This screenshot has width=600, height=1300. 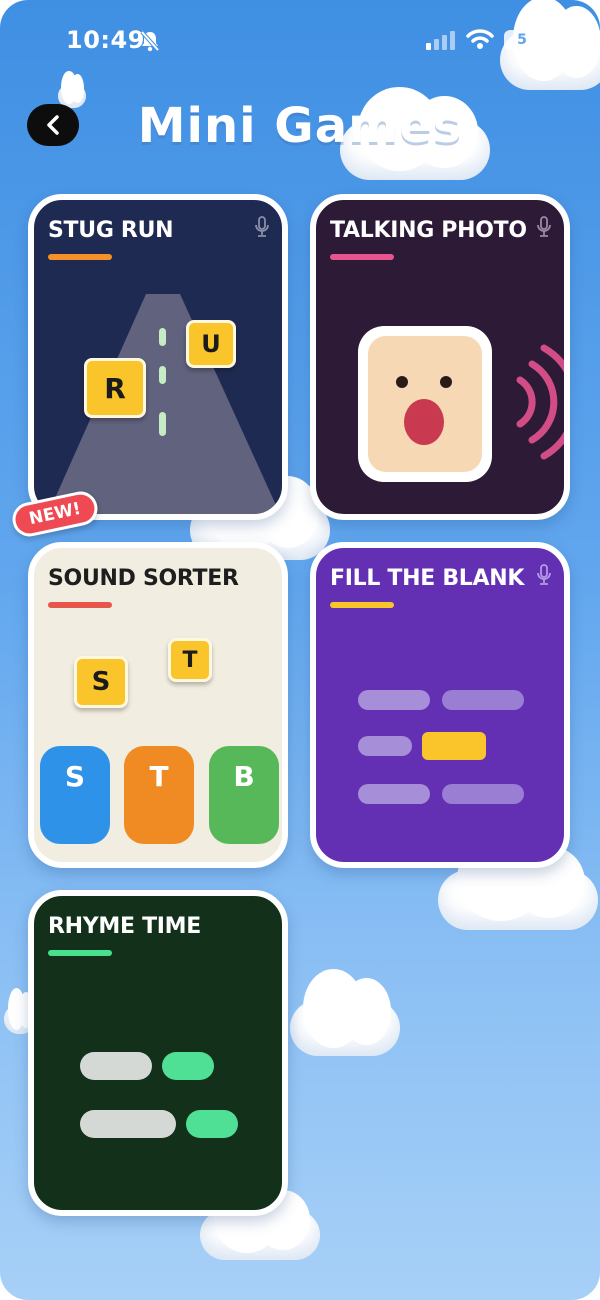 What do you see at coordinates (211, 344) in the screenshot?
I see `letter-tile: U` at bounding box center [211, 344].